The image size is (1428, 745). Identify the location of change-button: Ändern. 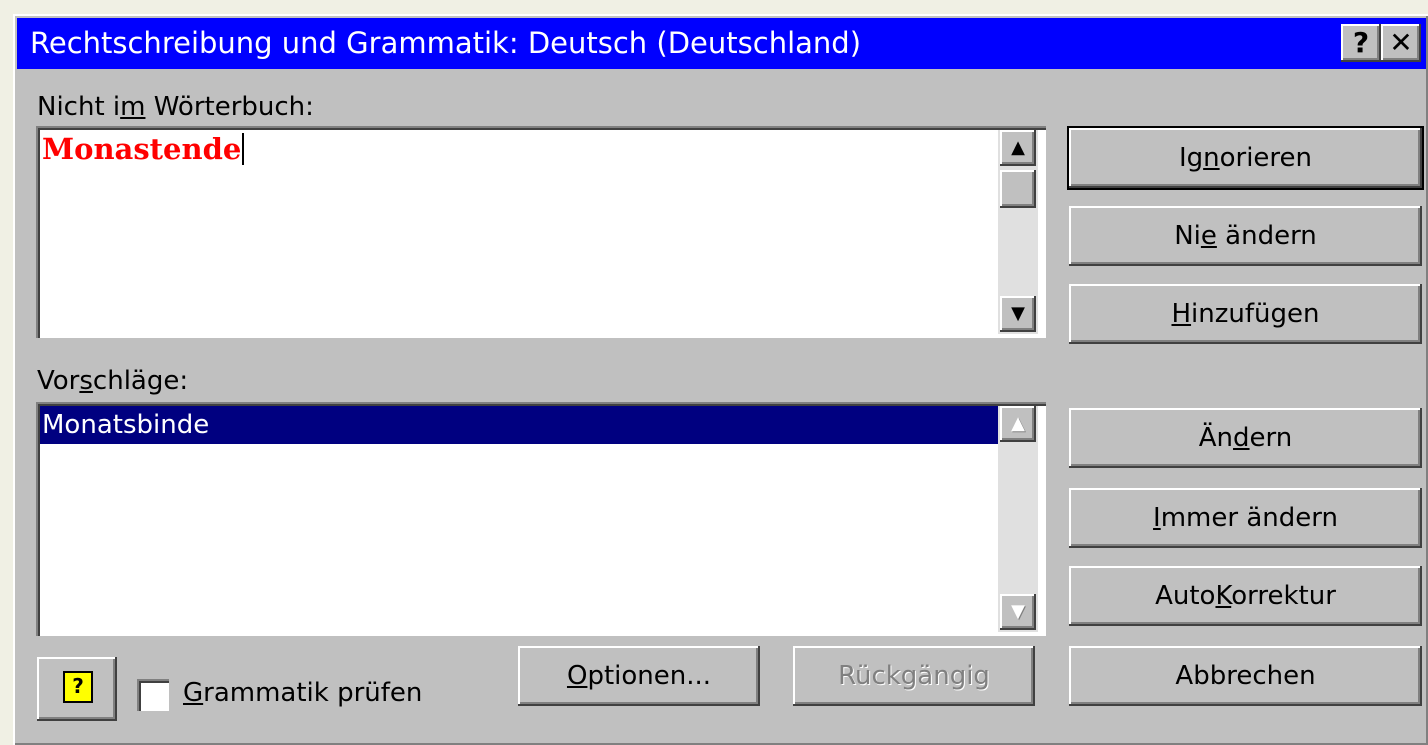
(1245, 438).